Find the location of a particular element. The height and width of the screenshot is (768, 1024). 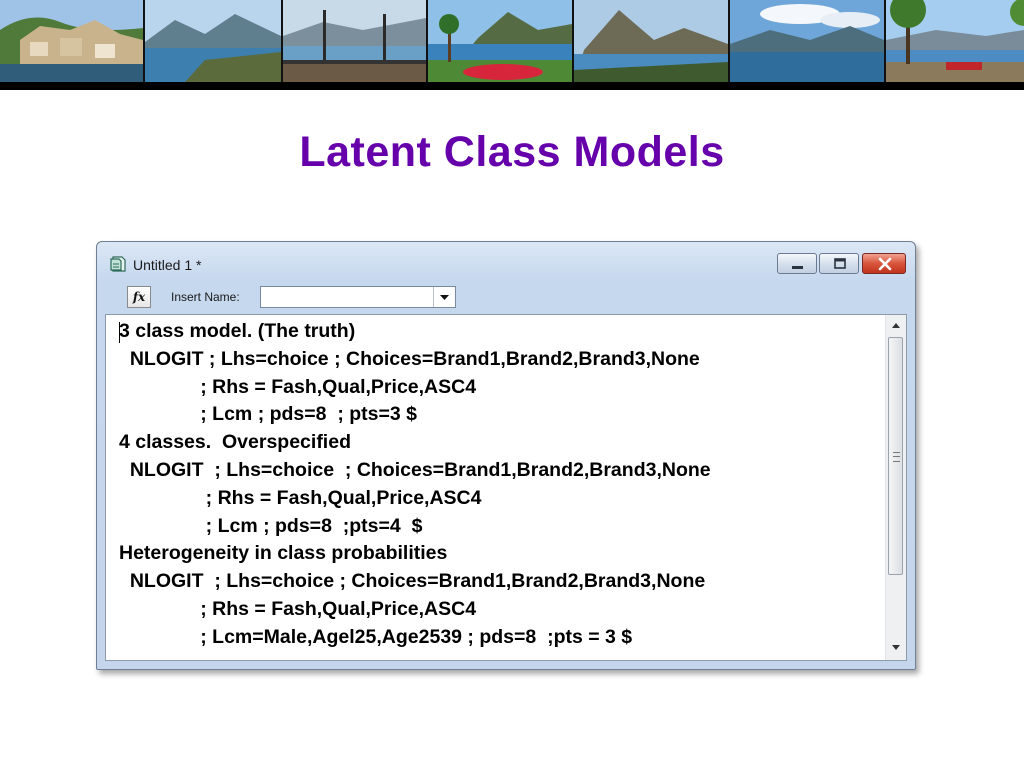

editor-toolbar: fx Insert Name: is located at coordinates (506, 298).